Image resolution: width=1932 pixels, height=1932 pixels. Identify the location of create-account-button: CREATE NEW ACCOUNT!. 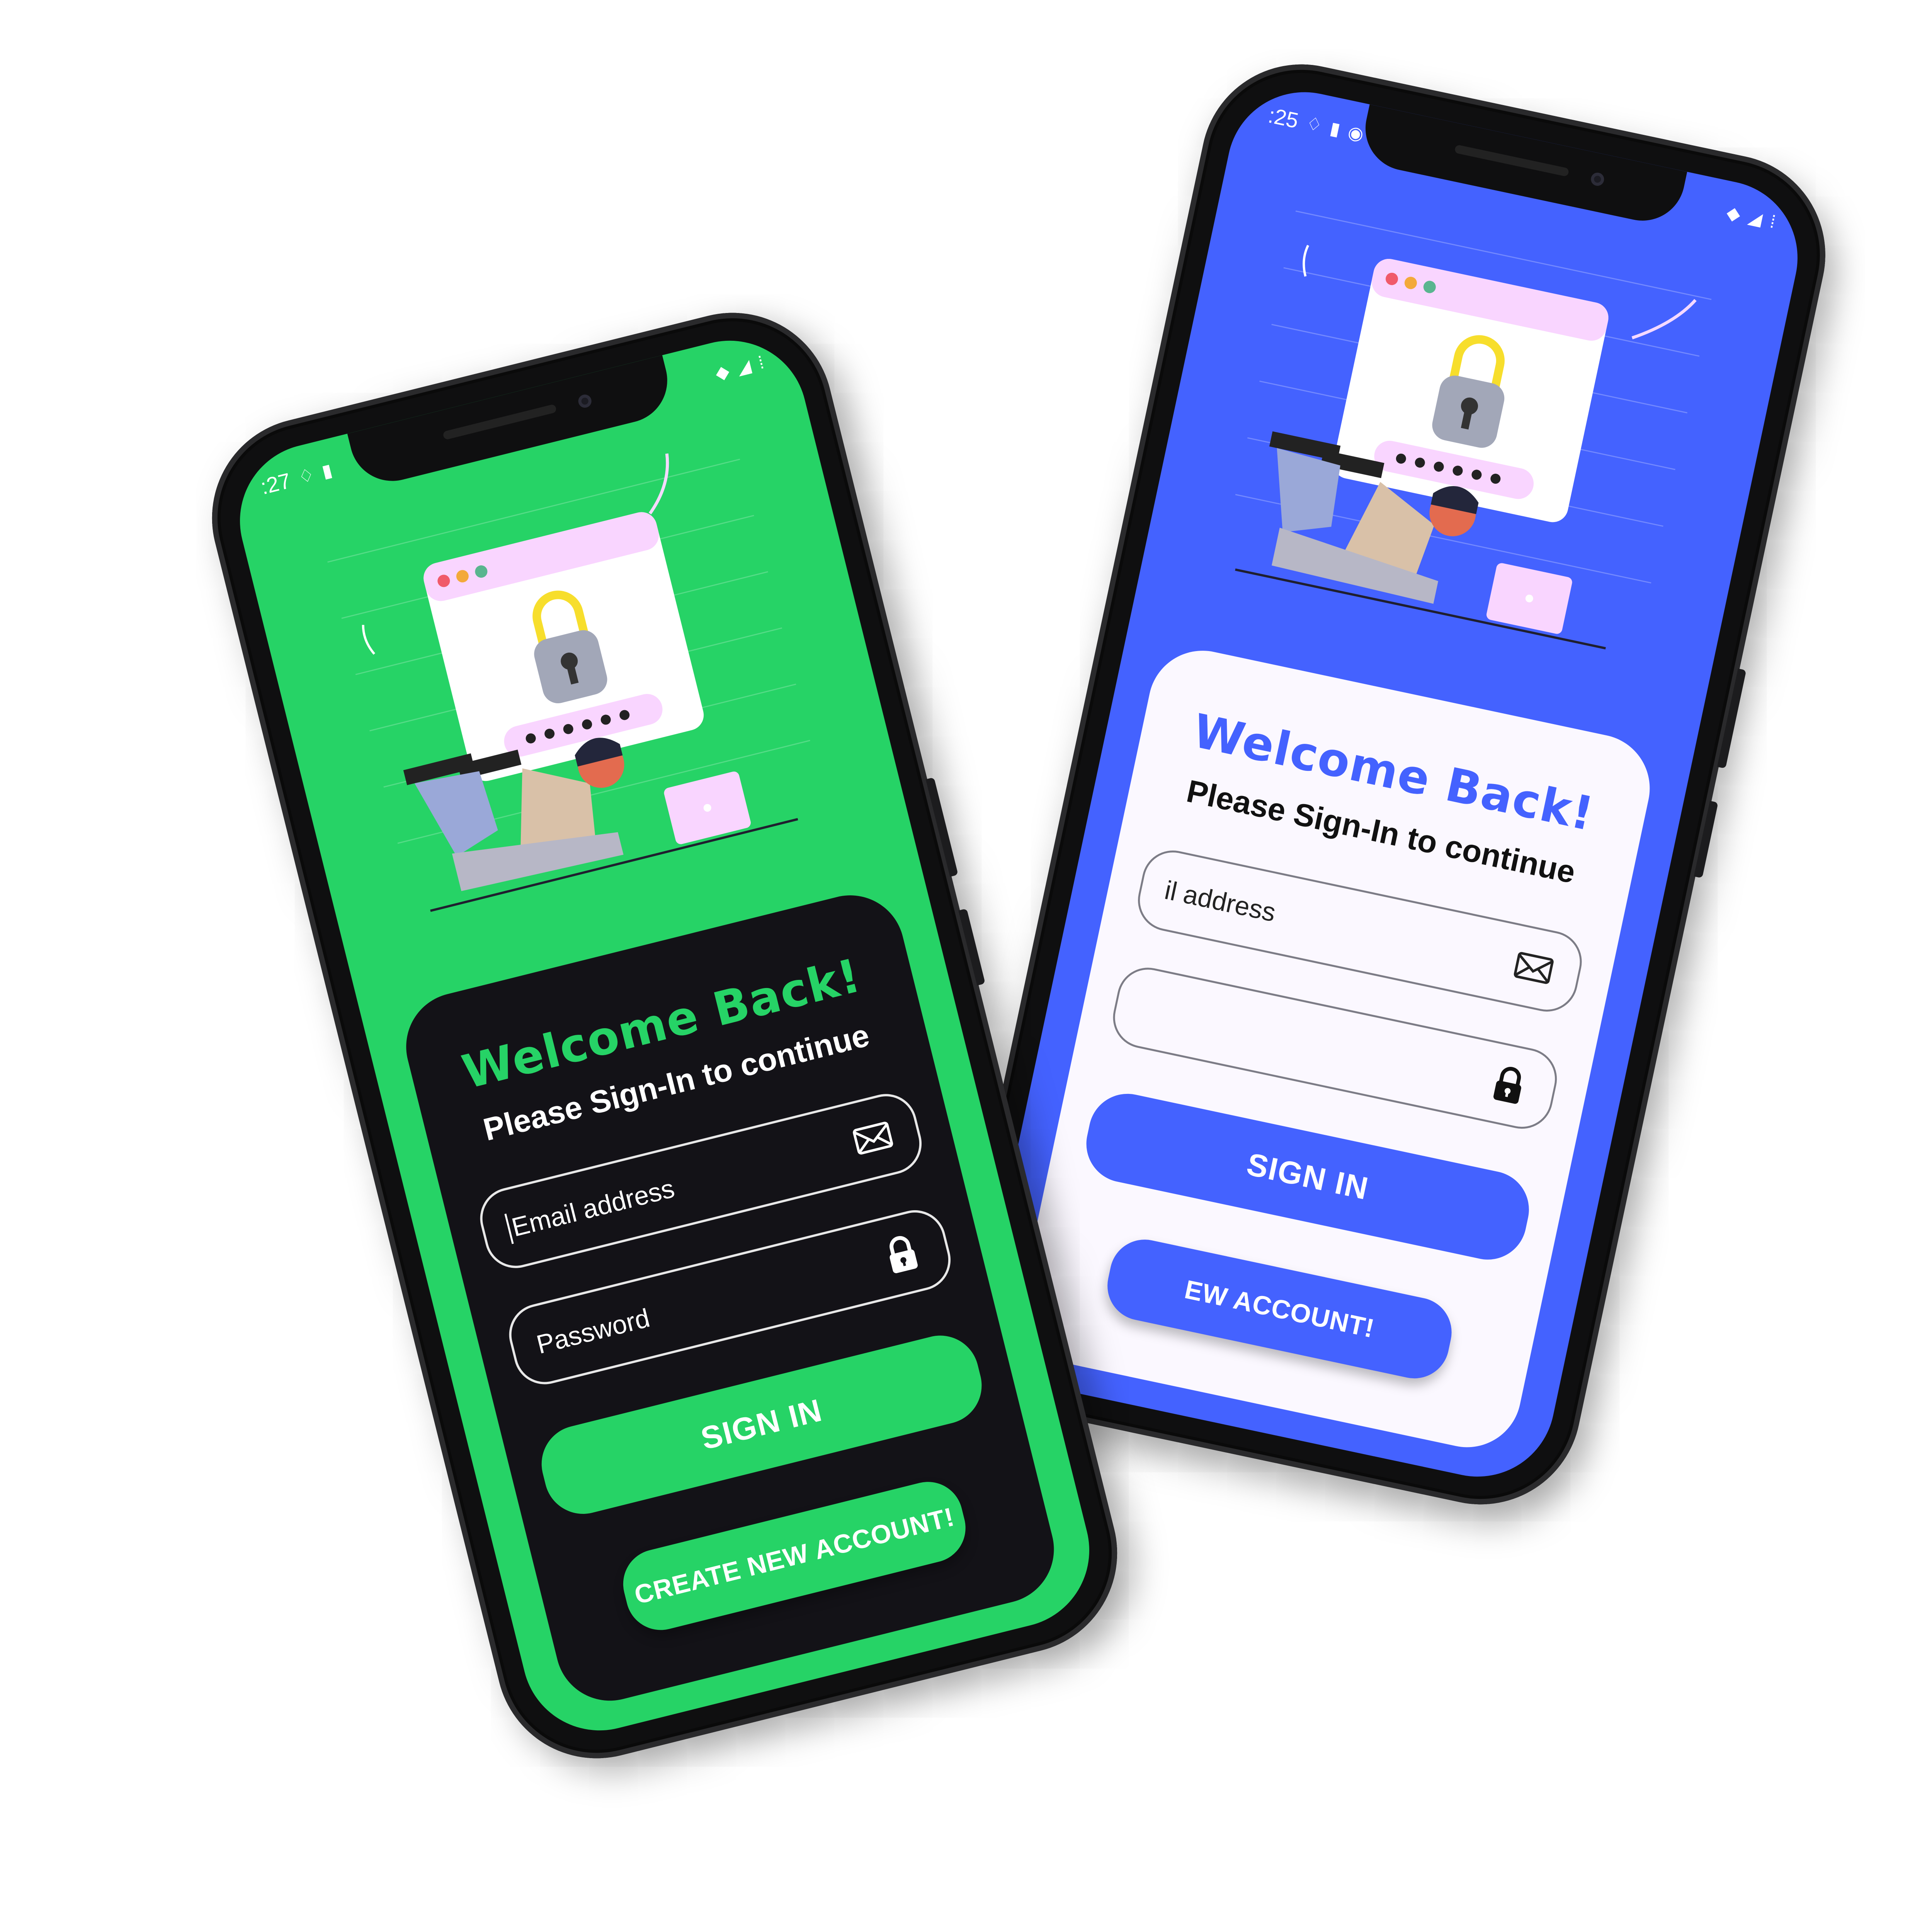
(794, 1556).